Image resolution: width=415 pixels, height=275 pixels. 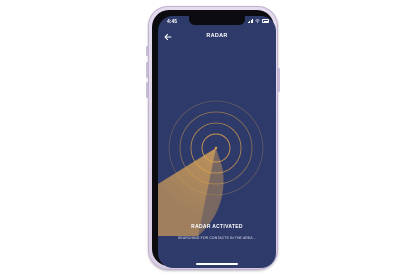 I want to click on app-header: RADAR, so click(x=217, y=38).